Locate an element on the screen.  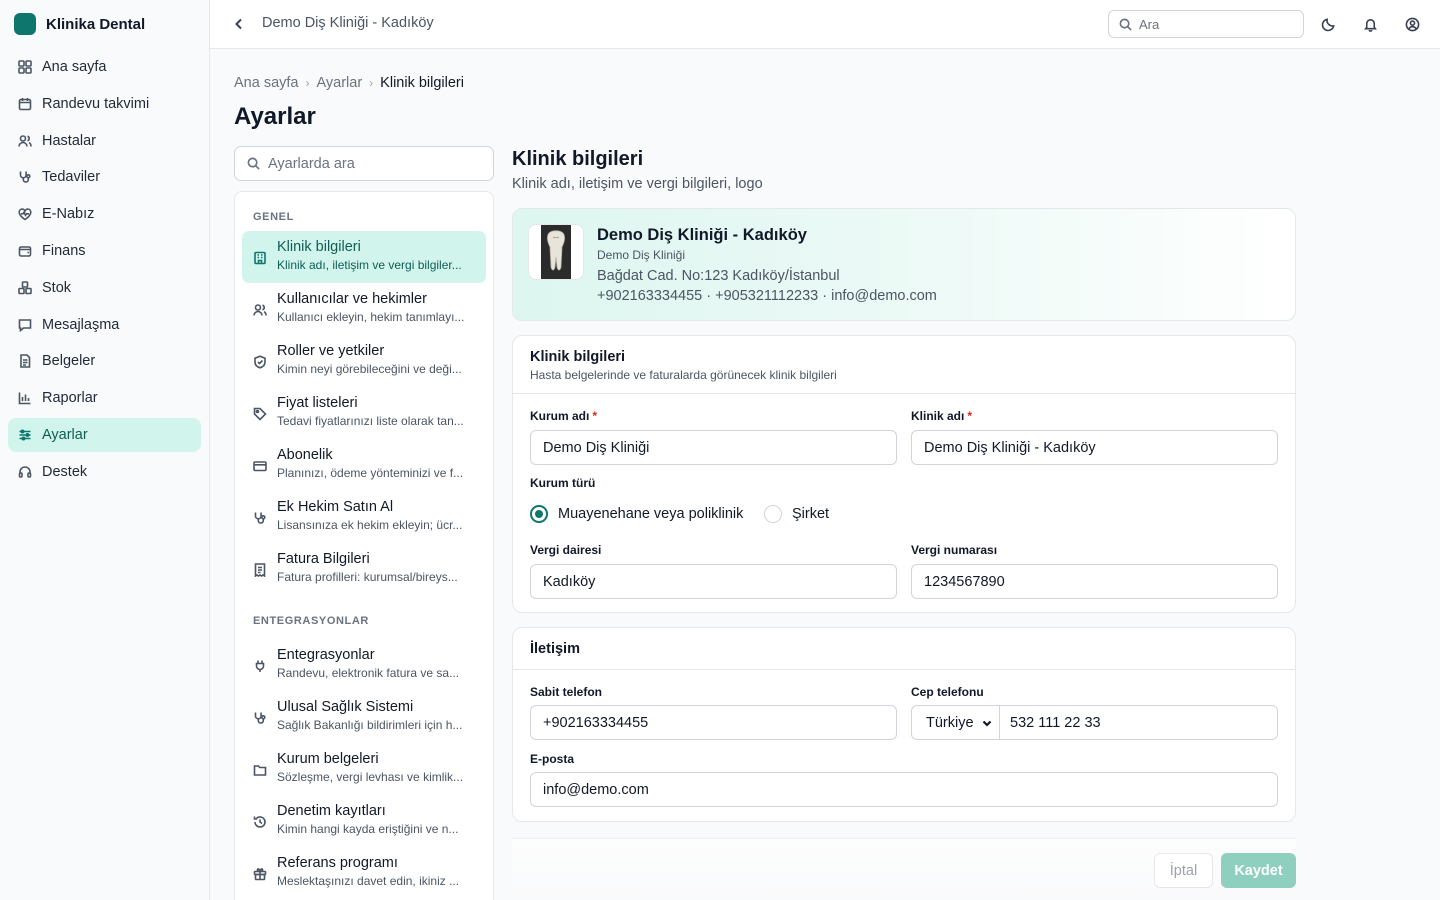
landline-input is located at coordinates (713, 722).